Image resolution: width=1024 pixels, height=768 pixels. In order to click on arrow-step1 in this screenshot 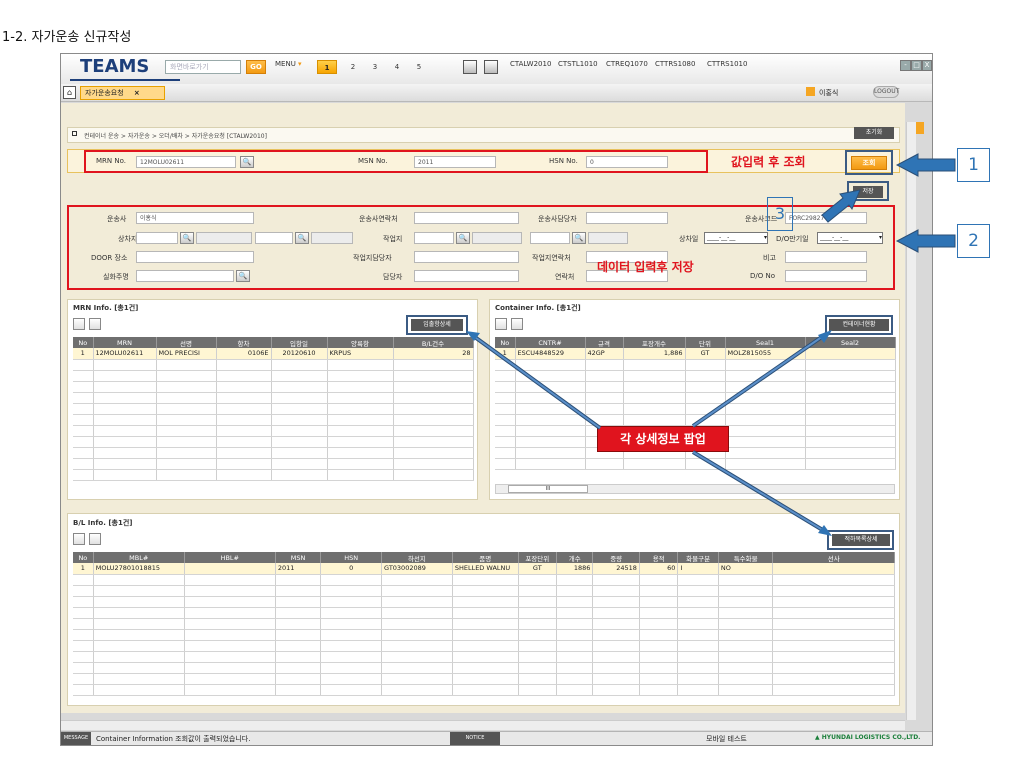, I will do `click(925, 165)`.